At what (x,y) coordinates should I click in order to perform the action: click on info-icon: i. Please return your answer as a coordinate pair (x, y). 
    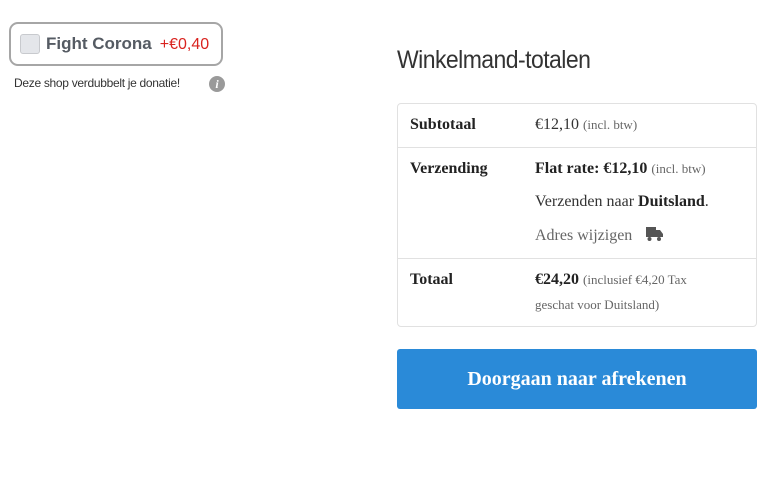
    Looking at the image, I should click on (217, 84).